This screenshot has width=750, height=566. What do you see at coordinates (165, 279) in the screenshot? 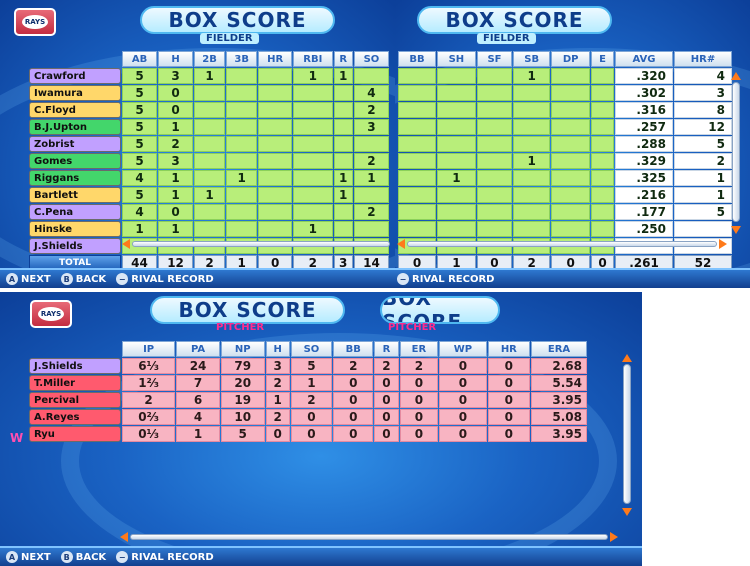
I see `rival-record-button: − RIVAL RECORD` at bounding box center [165, 279].